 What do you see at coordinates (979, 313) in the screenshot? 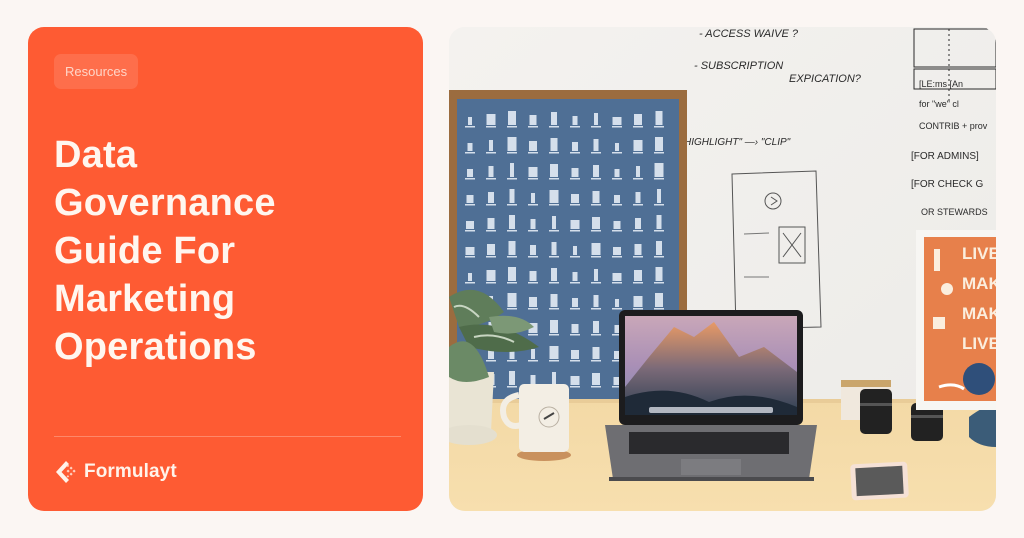
I see `svg-text: MAKE` at bounding box center [979, 313].